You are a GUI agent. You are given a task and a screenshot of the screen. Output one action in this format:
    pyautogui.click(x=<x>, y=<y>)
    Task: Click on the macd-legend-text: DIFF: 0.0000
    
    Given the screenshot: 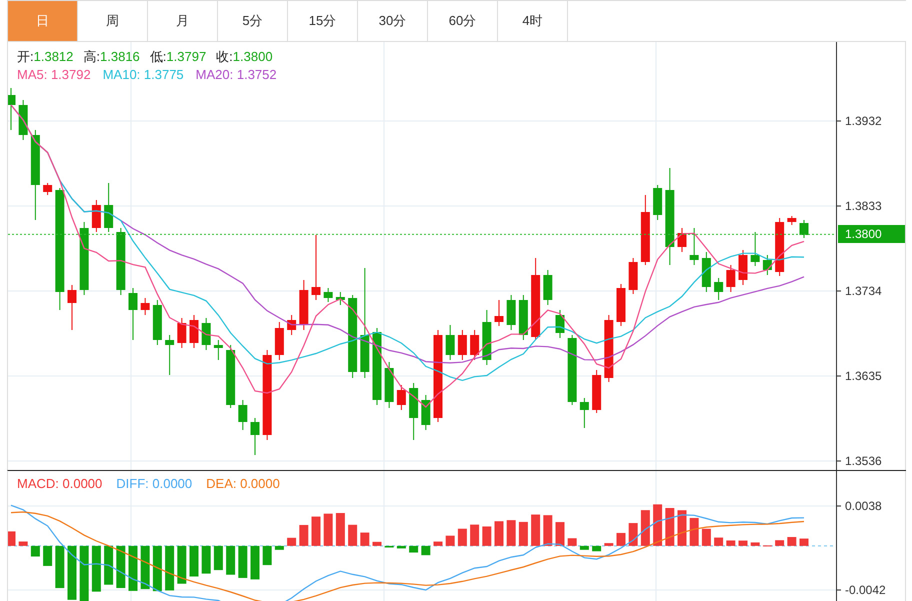 What is the action you would take?
    pyautogui.click(x=154, y=483)
    